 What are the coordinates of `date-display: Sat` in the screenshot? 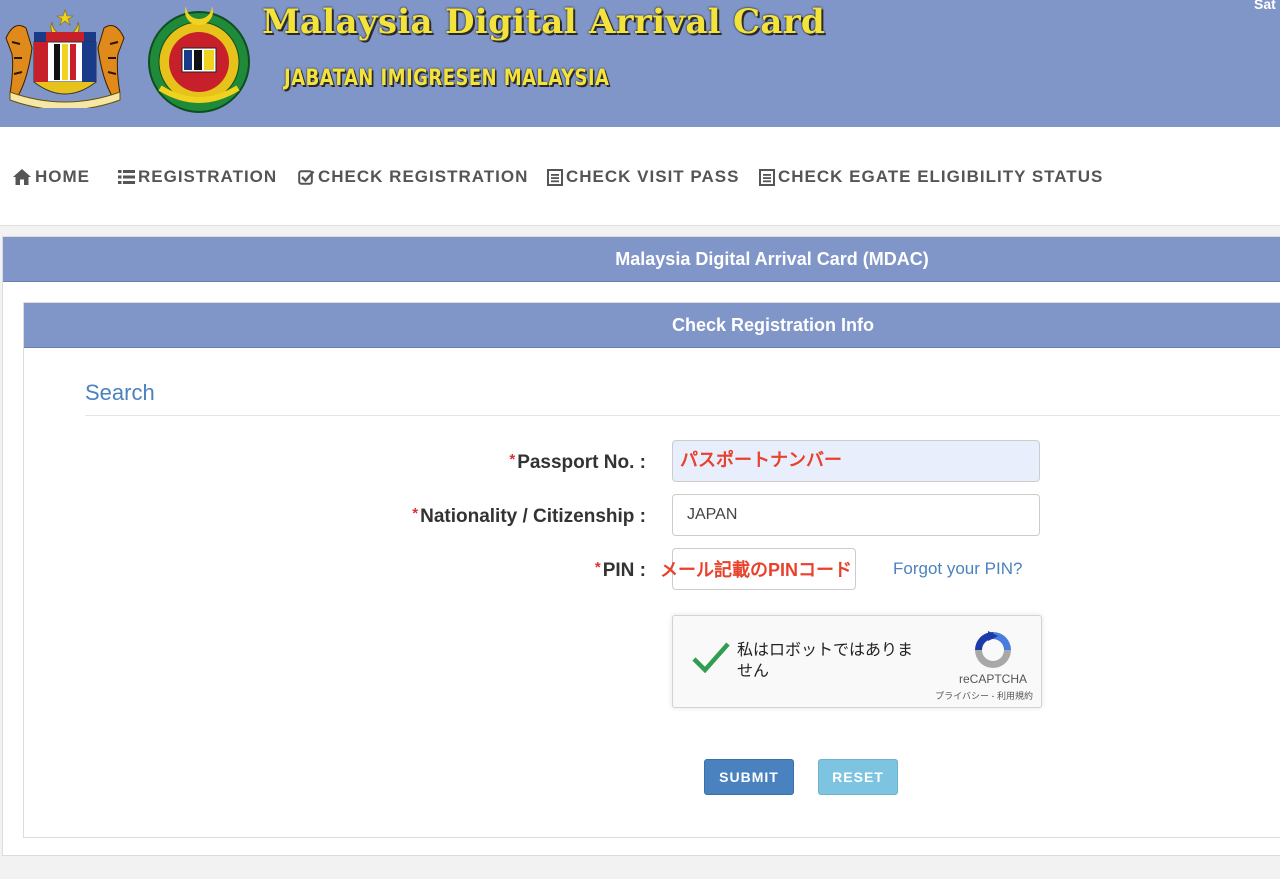 It's located at (1265, 6).